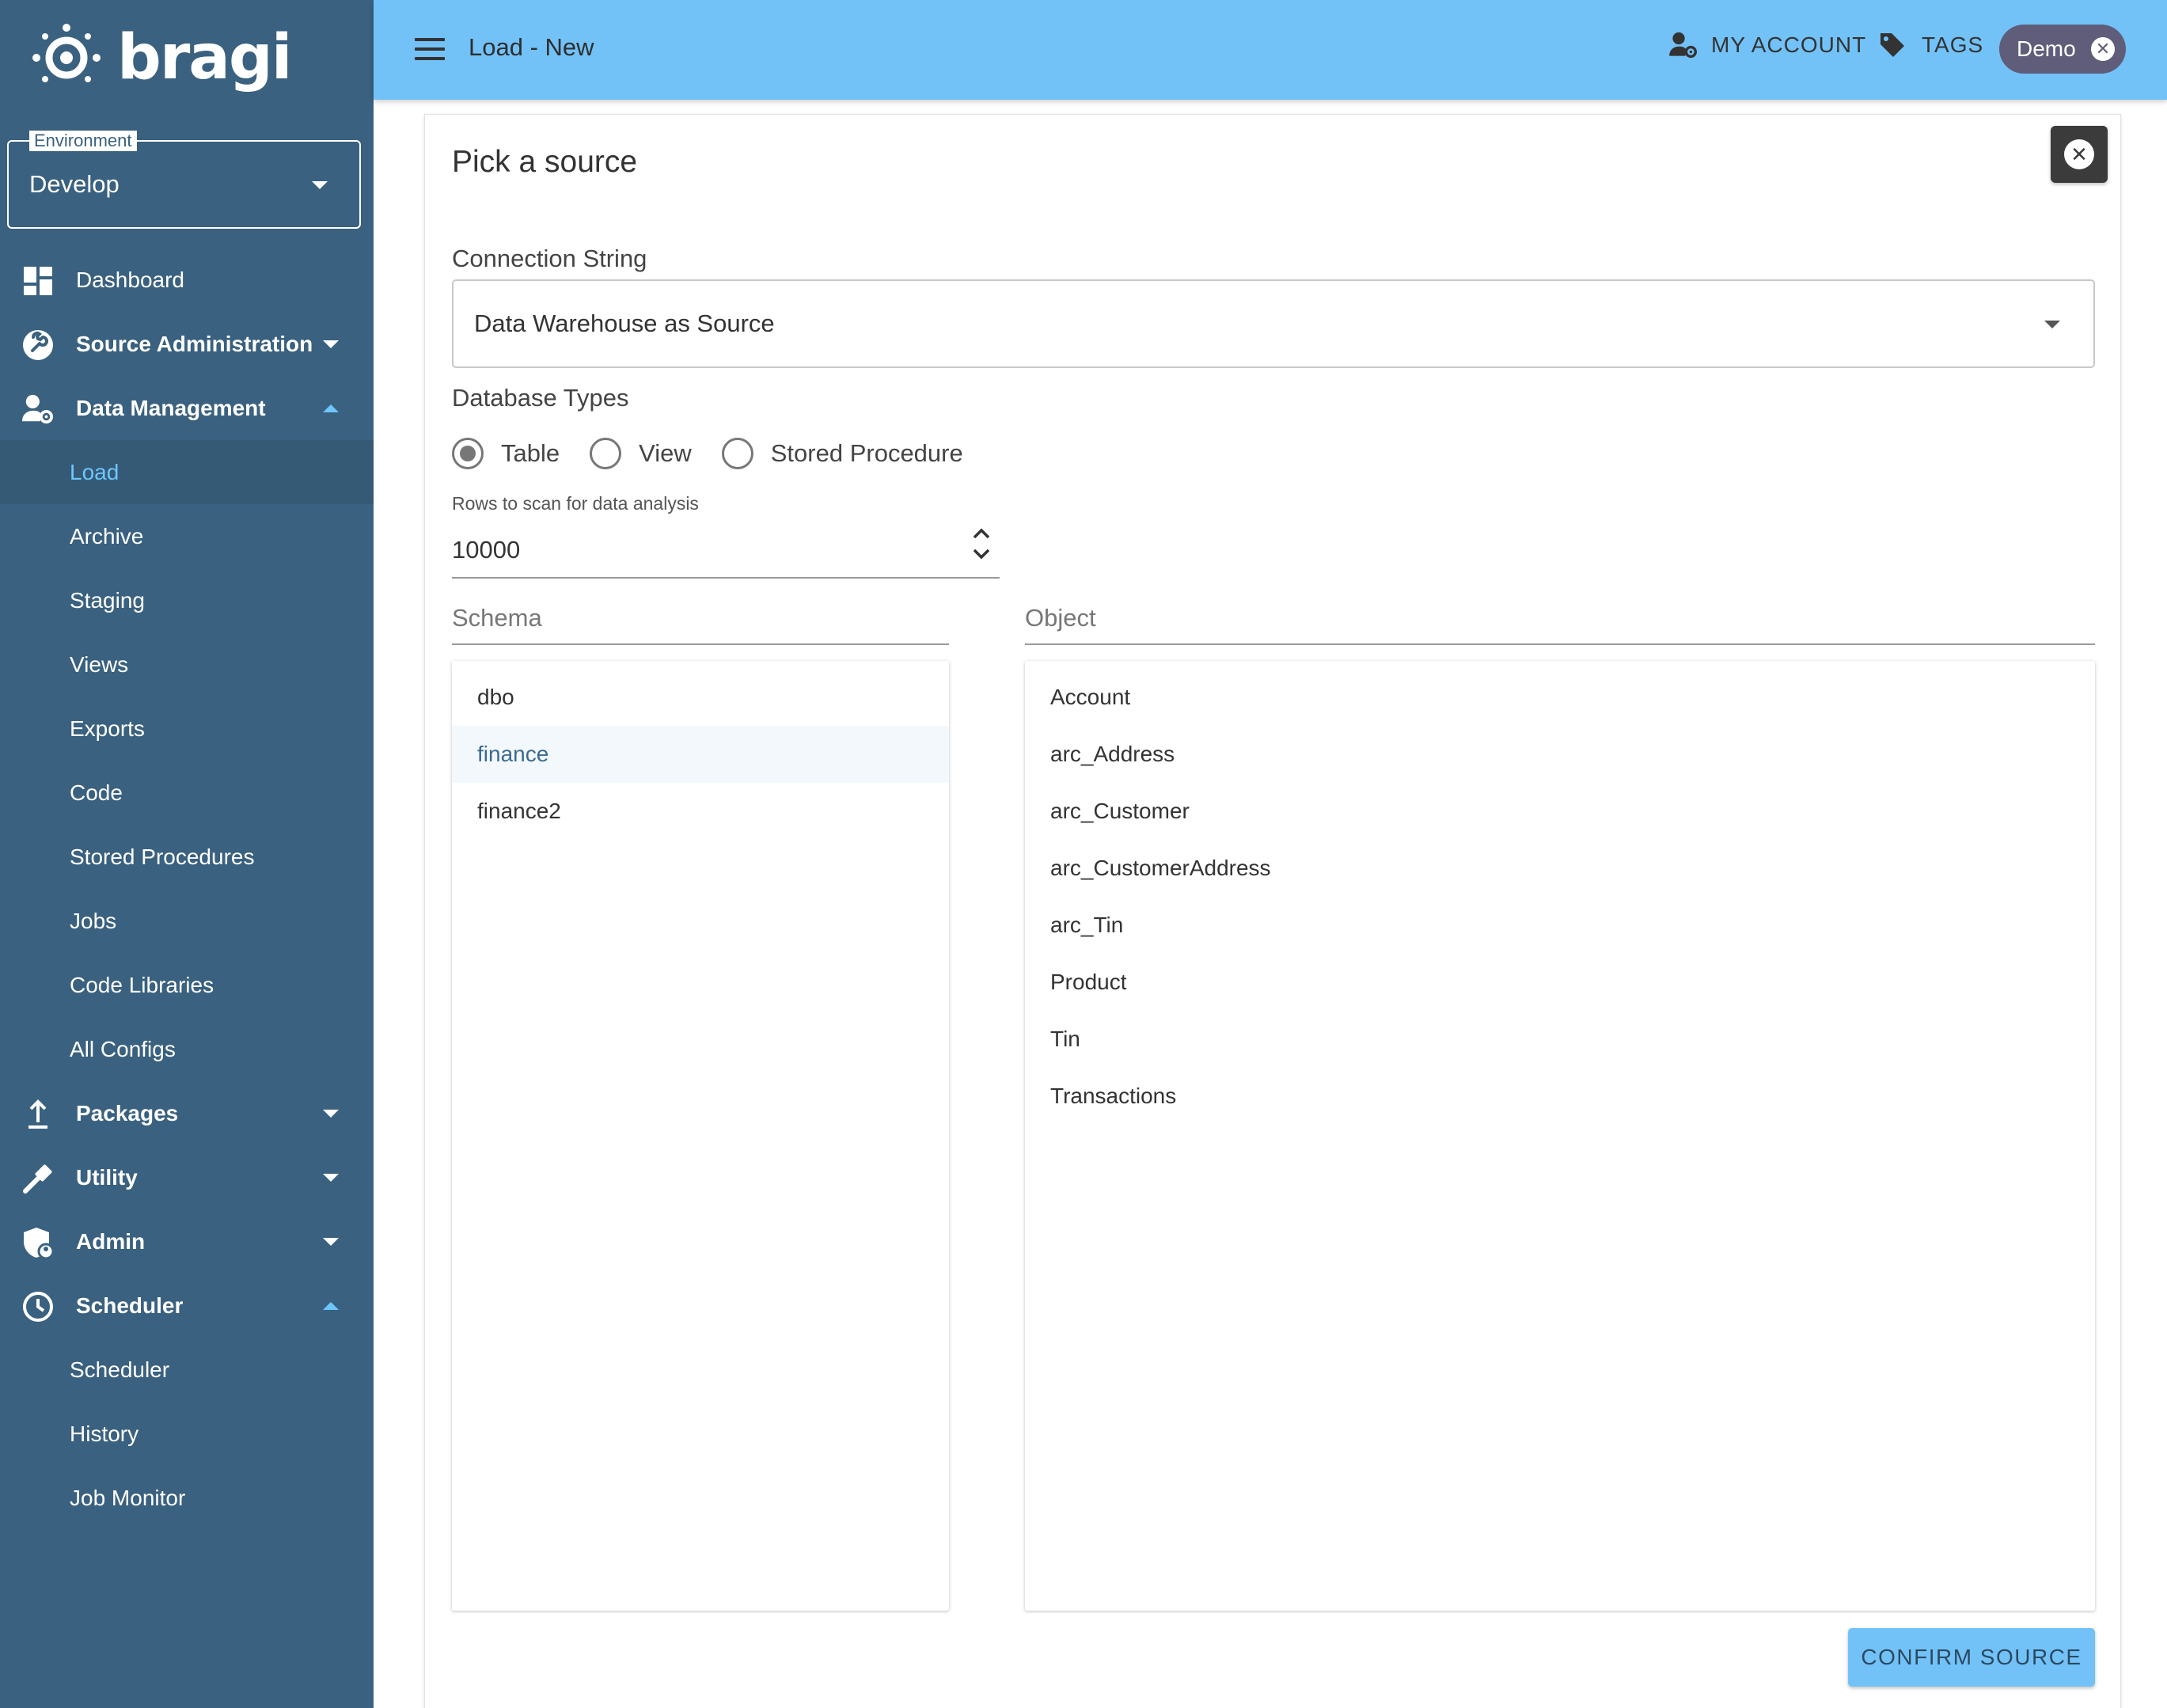 Image resolution: width=2167 pixels, height=1708 pixels. I want to click on nav-exports: Exports, so click(187, 728).